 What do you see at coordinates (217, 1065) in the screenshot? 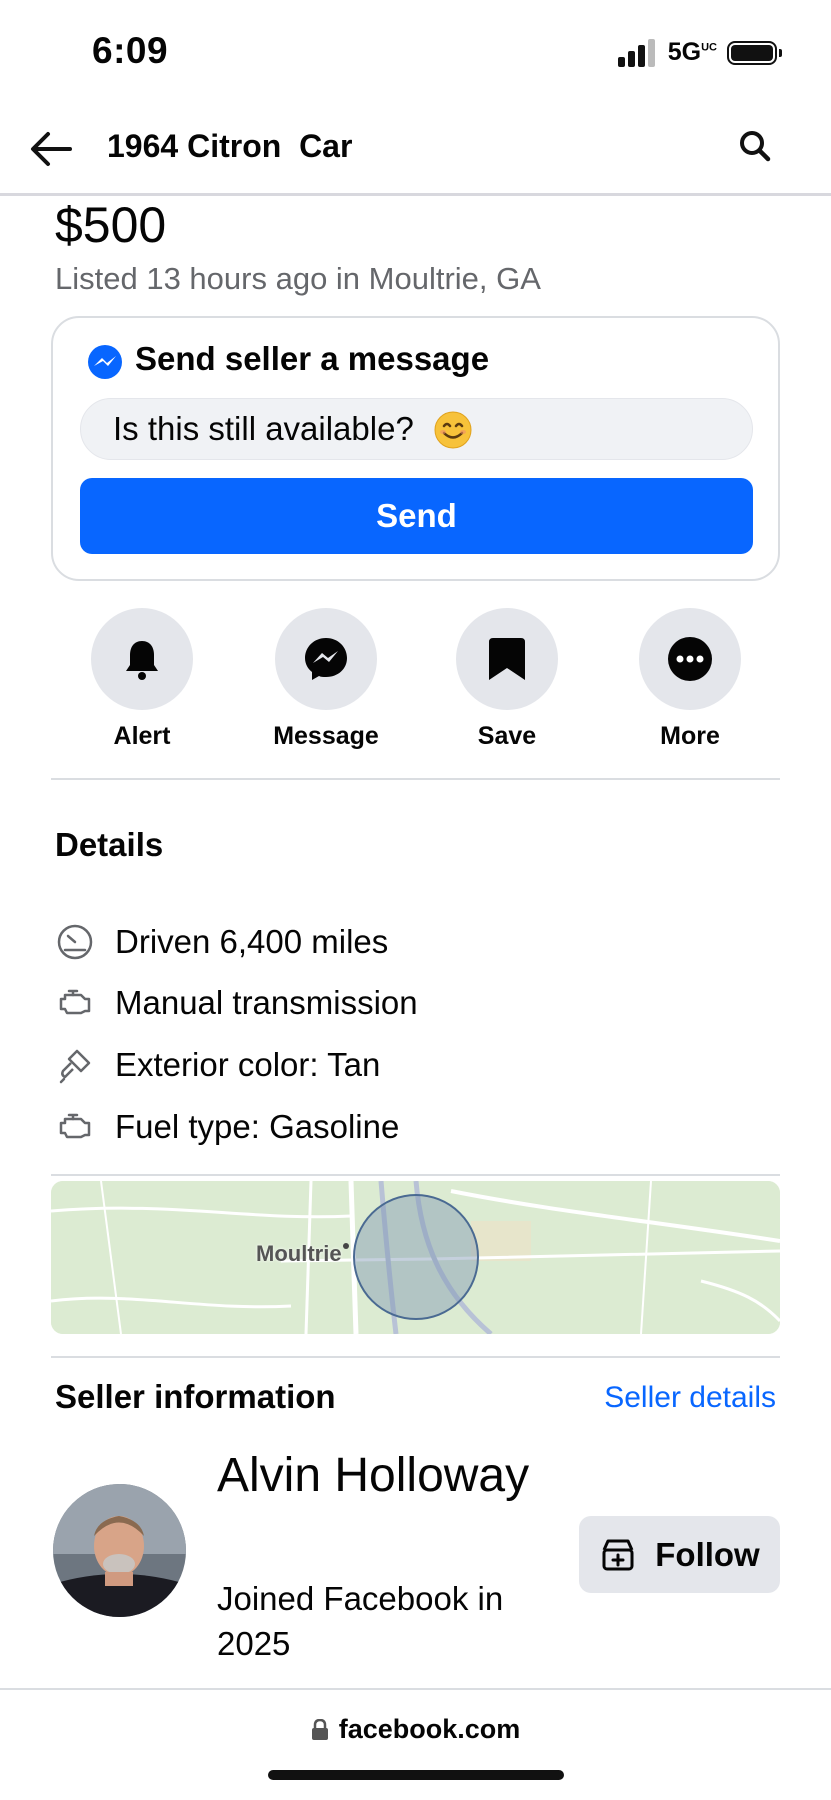
I see `detail-exterior-color: Exterior color: Tan` at bounding box center [217, 1065].